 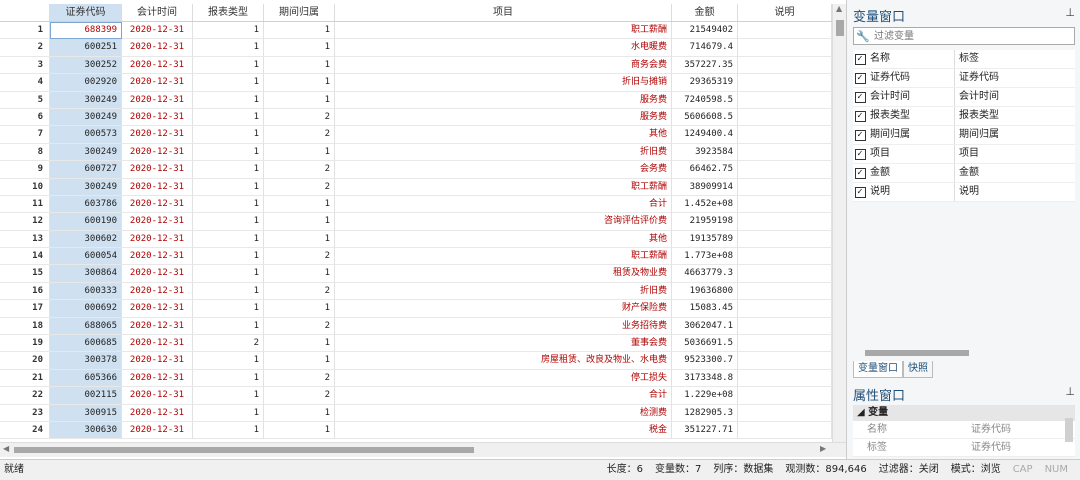 What do you see at coordinates (86, 413) in the screenshot?
I see `cell-code: 300915` at bounding box center [86, 413].